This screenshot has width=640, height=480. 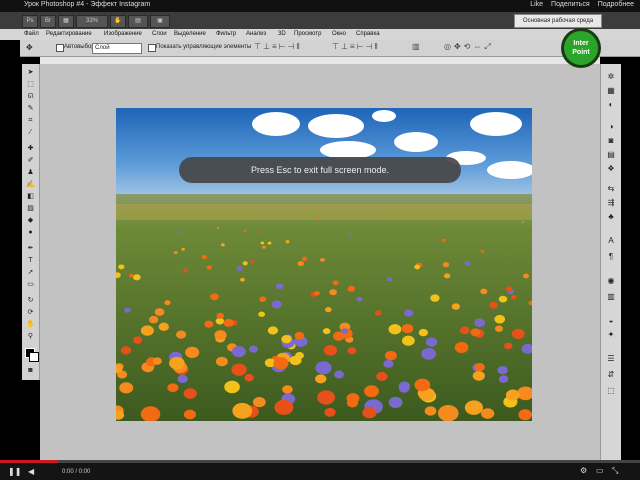 What do you see at coordinates (570, 4) in the screenshot?
I see `share-button: Поделиться` at bounding box center [570, 4].